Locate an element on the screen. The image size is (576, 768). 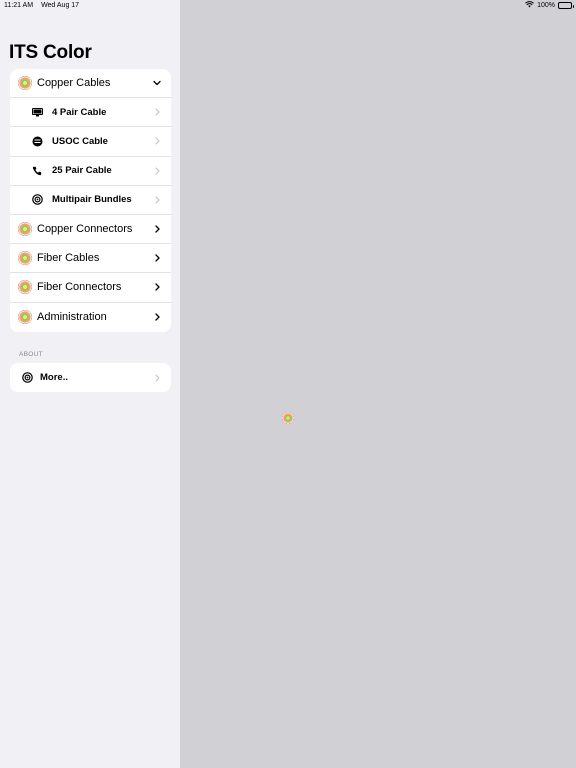
wifi-icon is located at coordinates (529, 5).